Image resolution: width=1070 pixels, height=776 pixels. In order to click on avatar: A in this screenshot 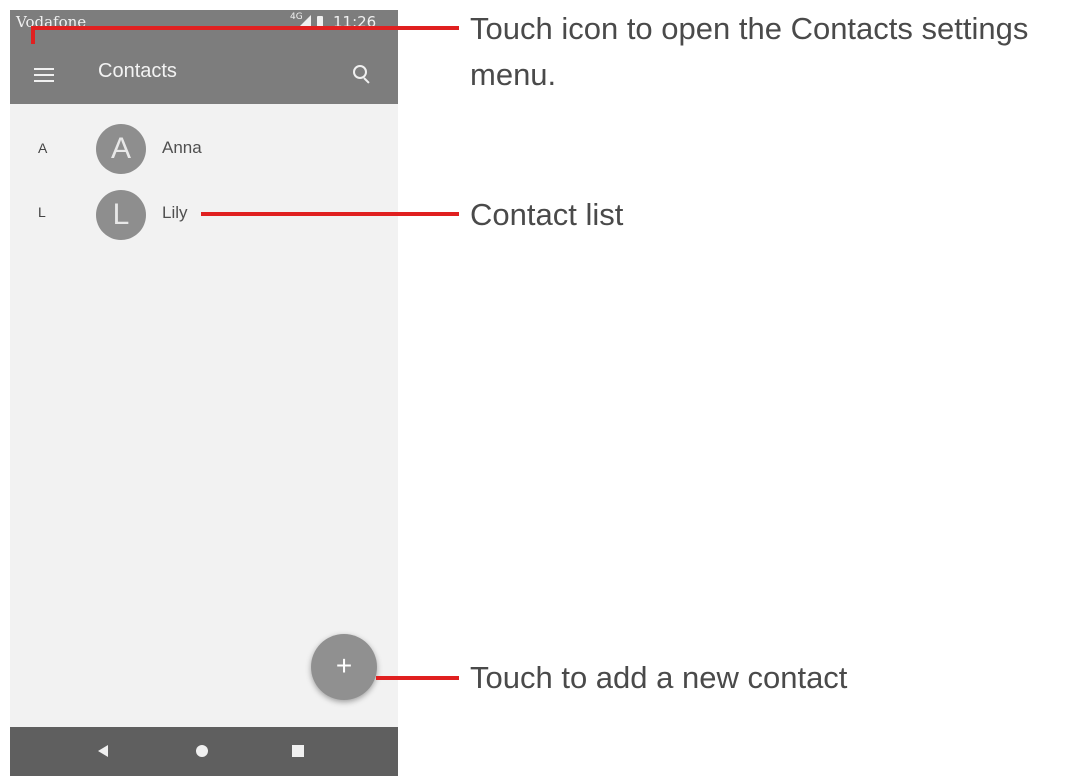, I will do `click(121, 149)`.